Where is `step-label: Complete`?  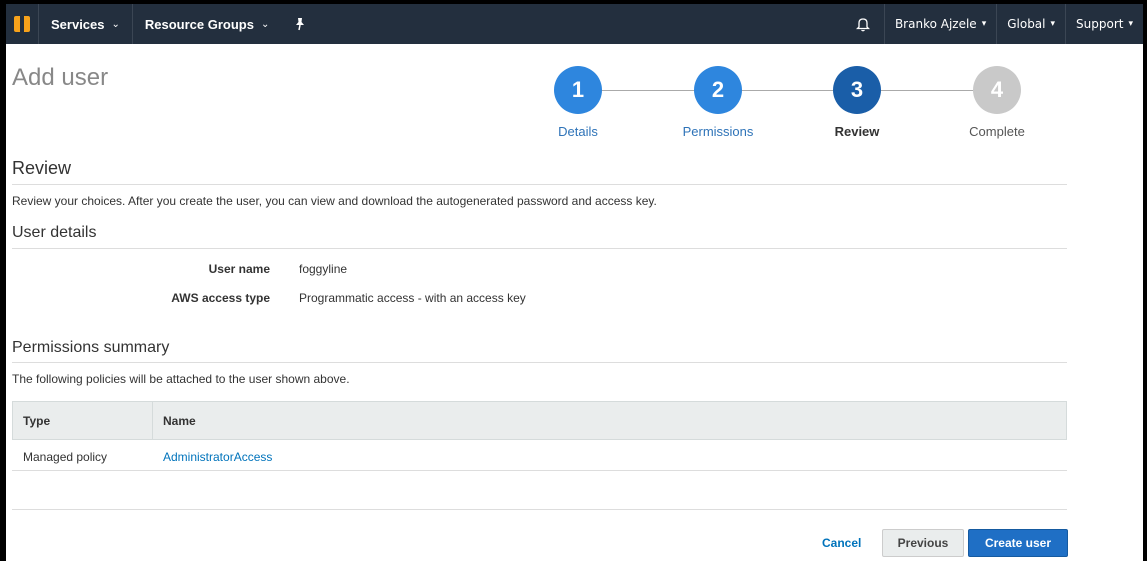 step-label: Complete is located at coordinates (997, 131).